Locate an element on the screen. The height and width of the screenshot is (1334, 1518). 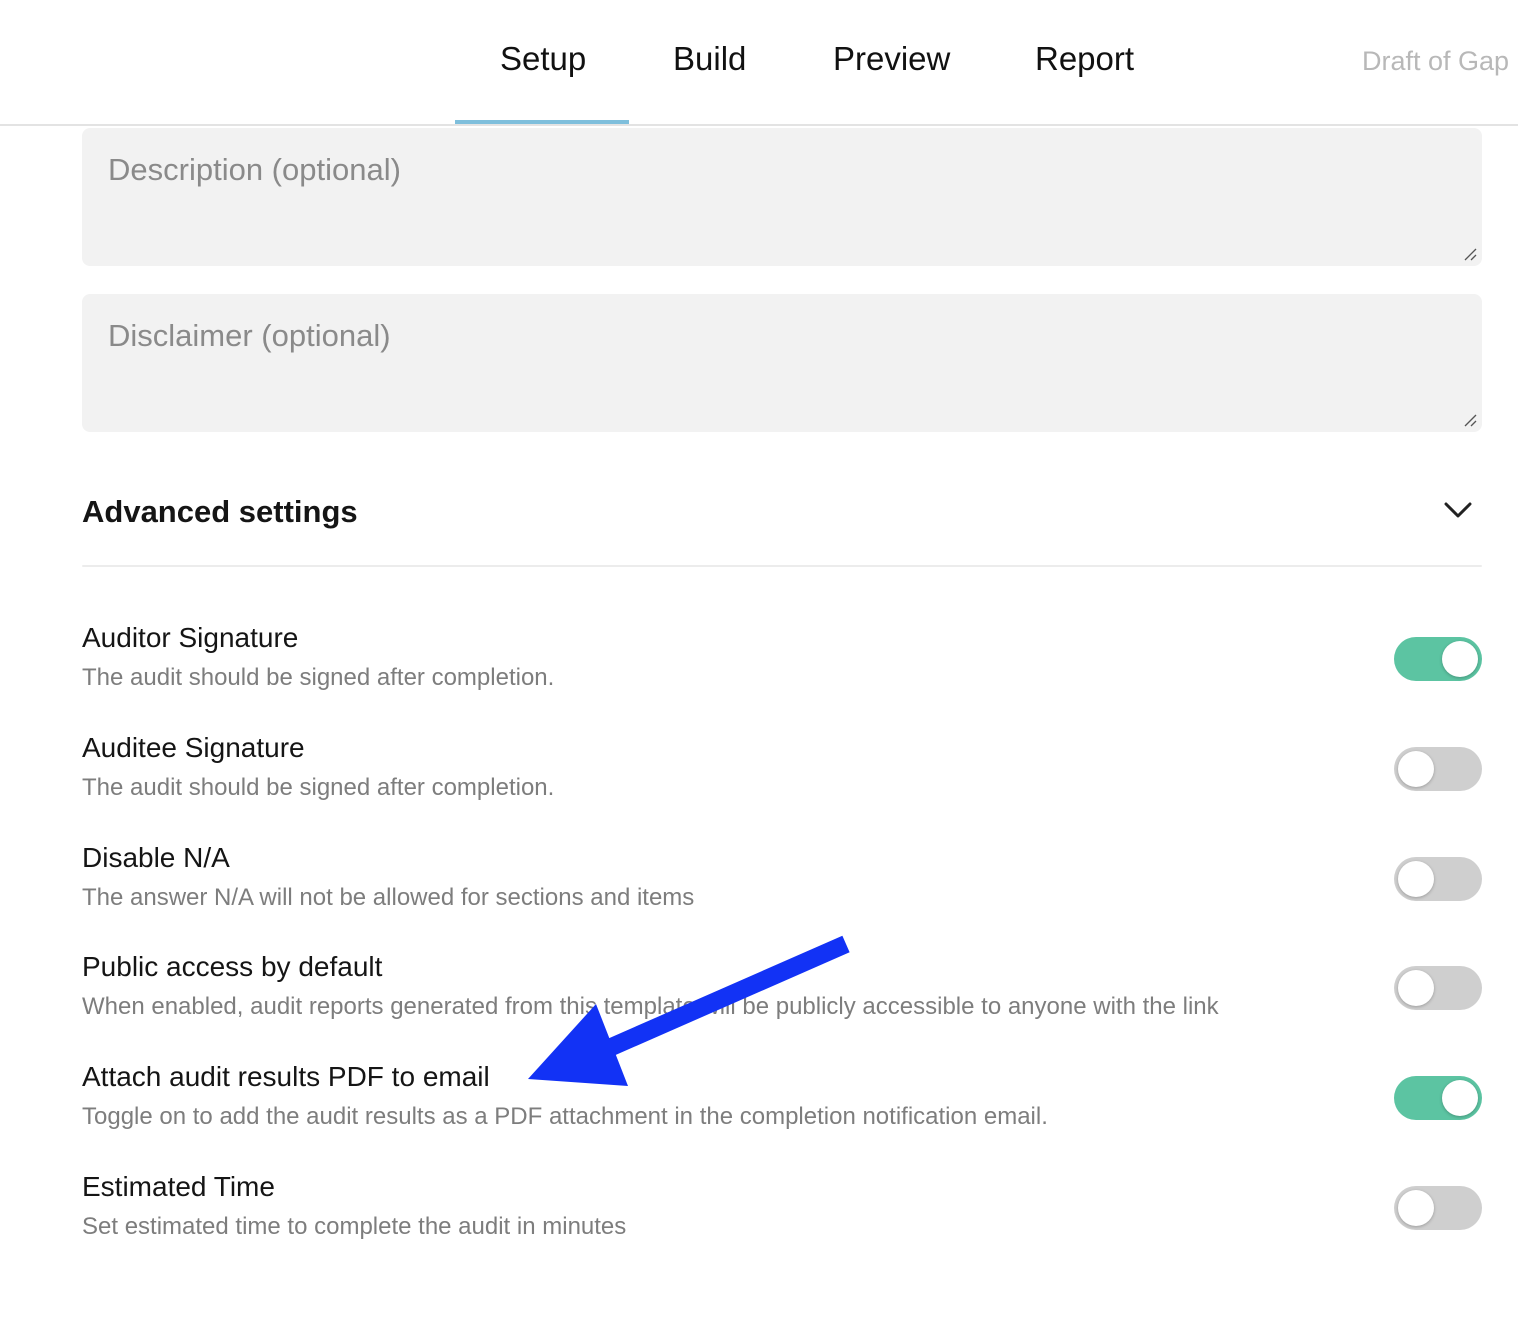
tab-setup: Setup is located at coordinates (543, 65).